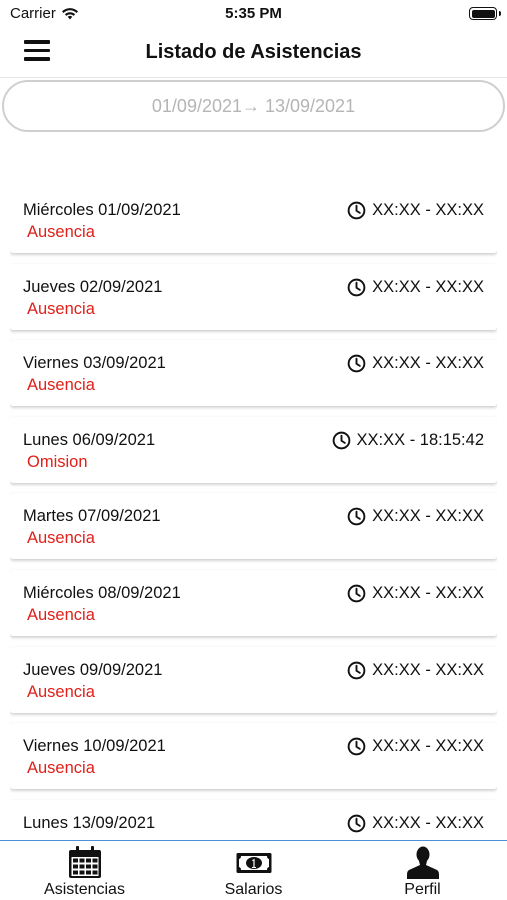 This screenshot has width=507, height=900. What do you see at coordinates (84, 889) in the screenshot?
I see `tab-label: Asistencias` at bounding box center [84, 889].